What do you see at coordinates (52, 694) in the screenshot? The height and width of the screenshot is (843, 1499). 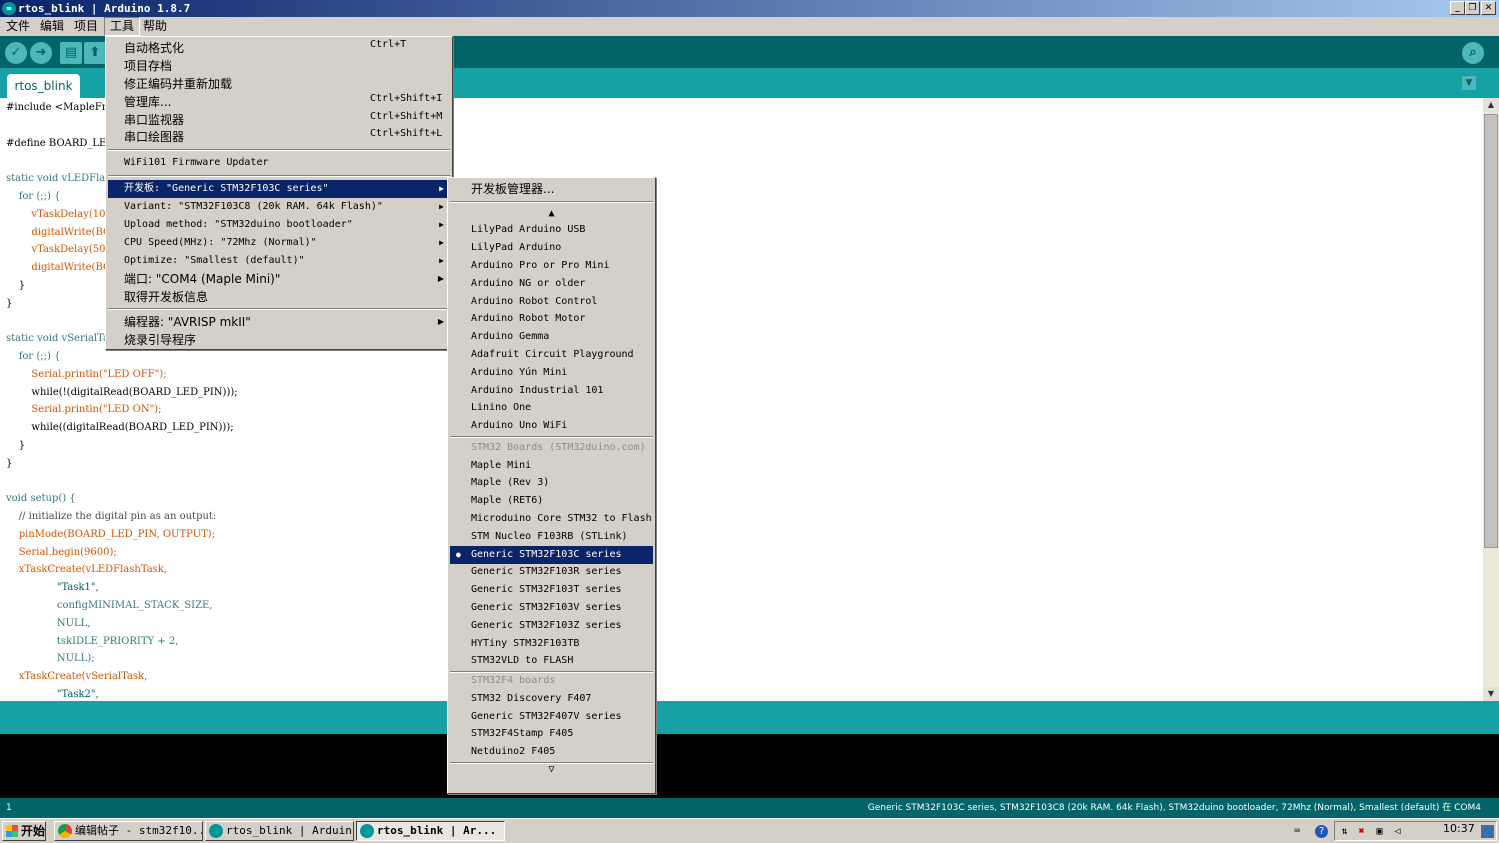 I see `code-line: "Task2",` at bounding box center [52, 694].